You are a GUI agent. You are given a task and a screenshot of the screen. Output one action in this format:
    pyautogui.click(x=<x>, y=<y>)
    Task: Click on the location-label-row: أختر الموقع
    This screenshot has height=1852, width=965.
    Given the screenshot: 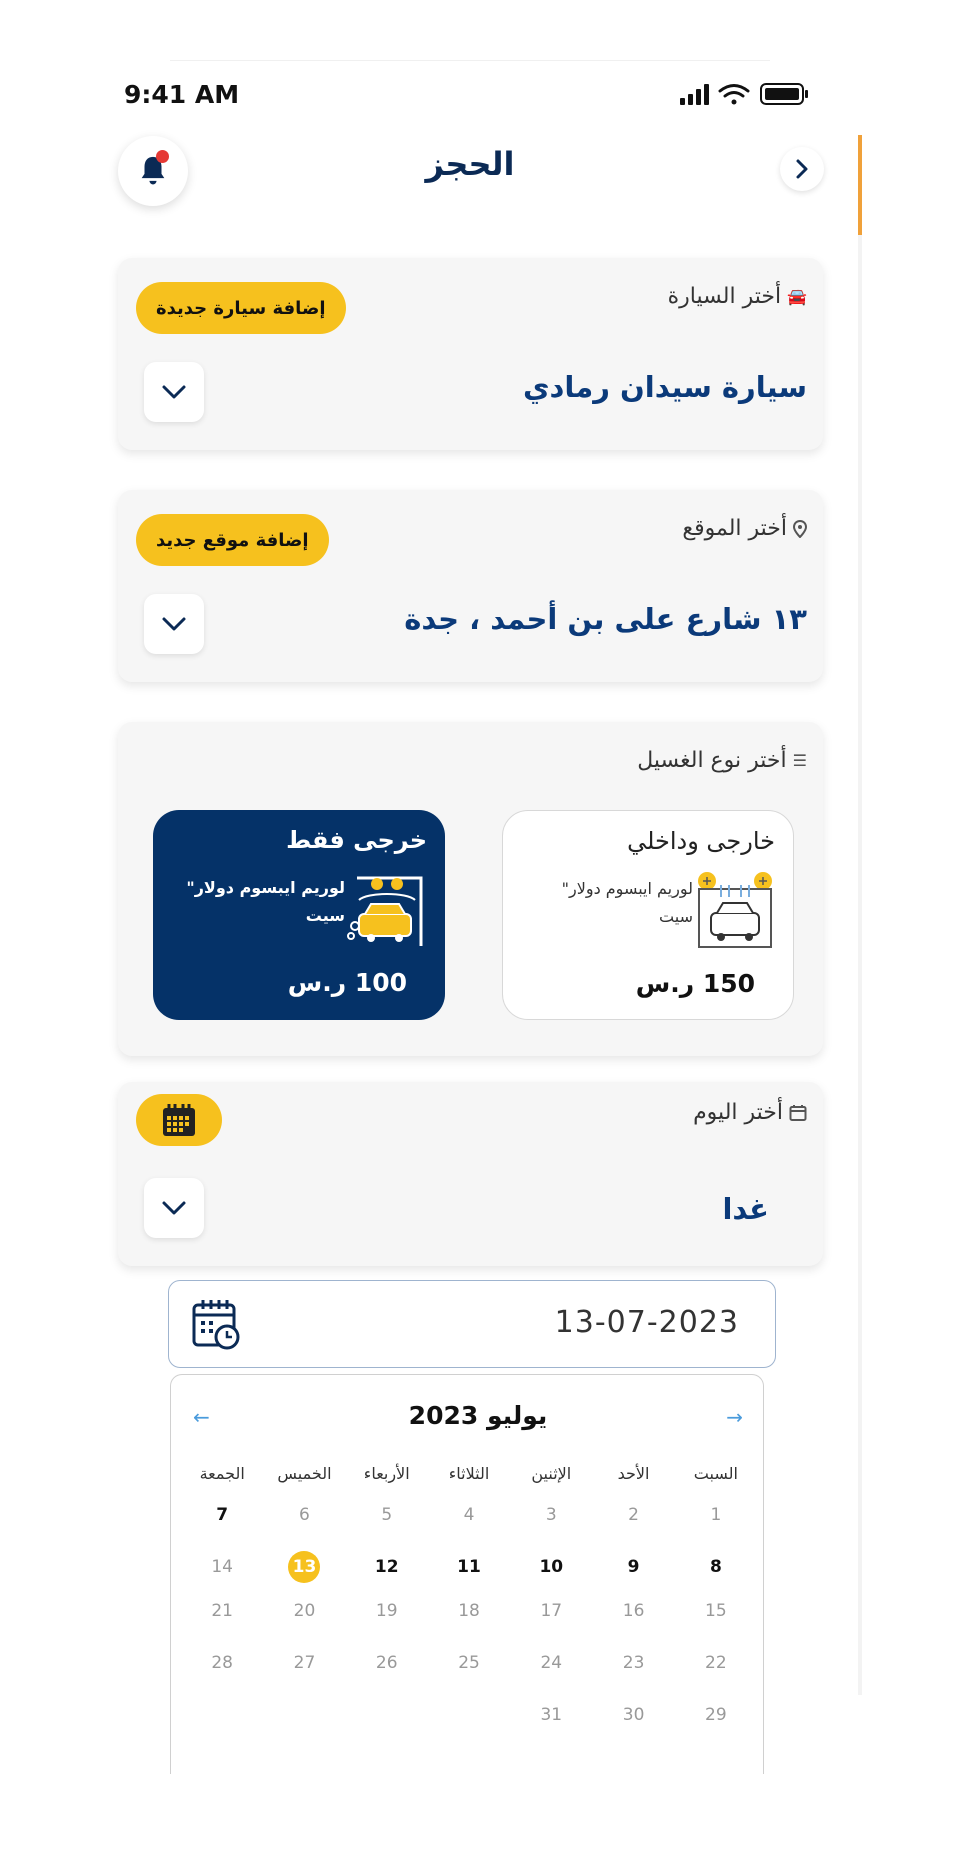 What is the action you would take?
    pyautogui.click(x=744, y=528)
    